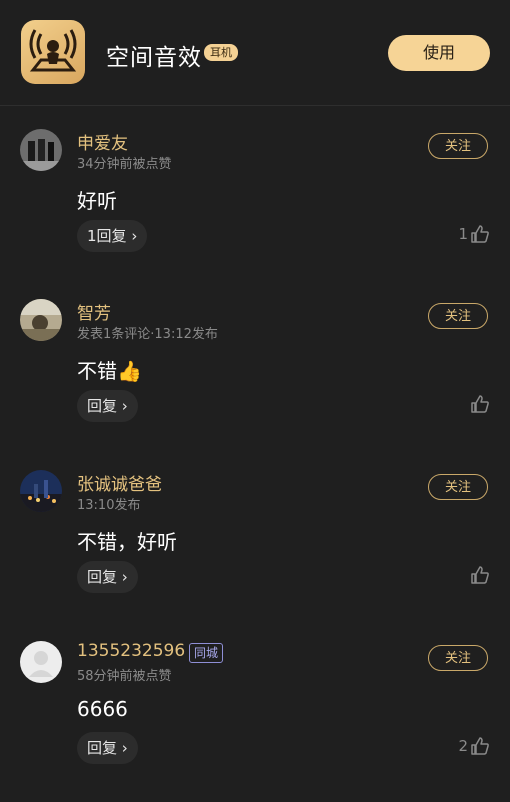  I want to click on username: 1355232596, so click(131, 651).